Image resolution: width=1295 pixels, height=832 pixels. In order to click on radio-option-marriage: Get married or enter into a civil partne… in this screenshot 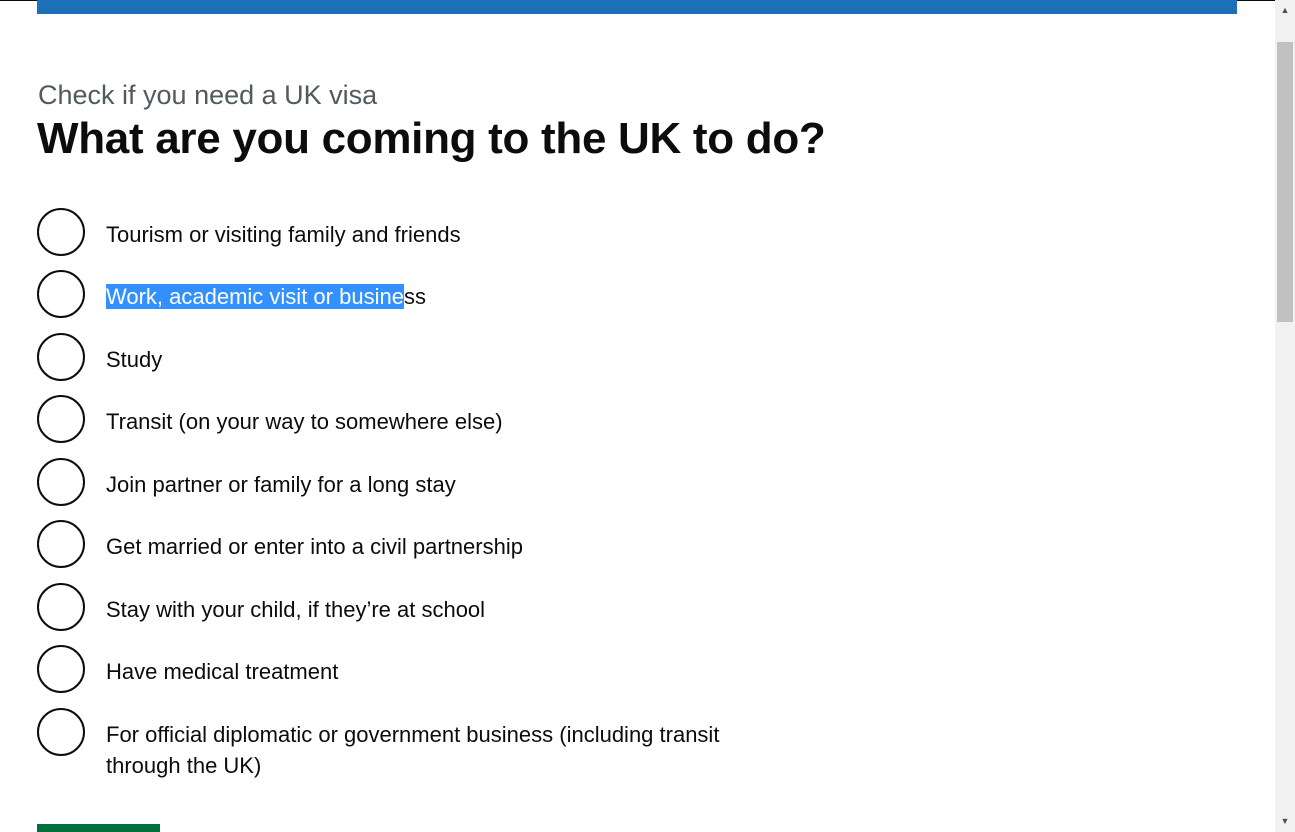, I will do `click(437, 551)`.